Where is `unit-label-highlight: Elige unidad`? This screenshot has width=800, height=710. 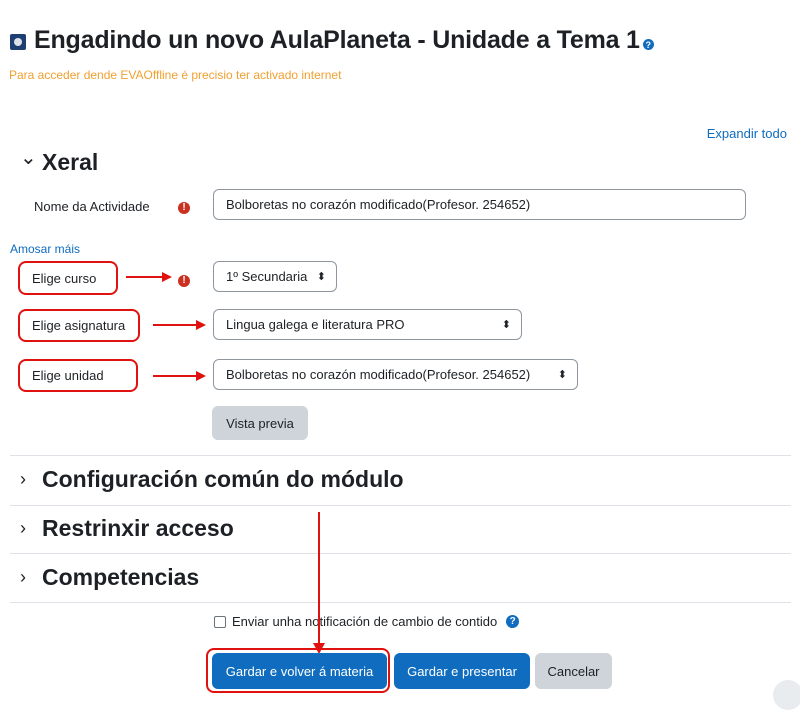 unit-label-highlight: Elige unidad is located at coordinates (78, 375).